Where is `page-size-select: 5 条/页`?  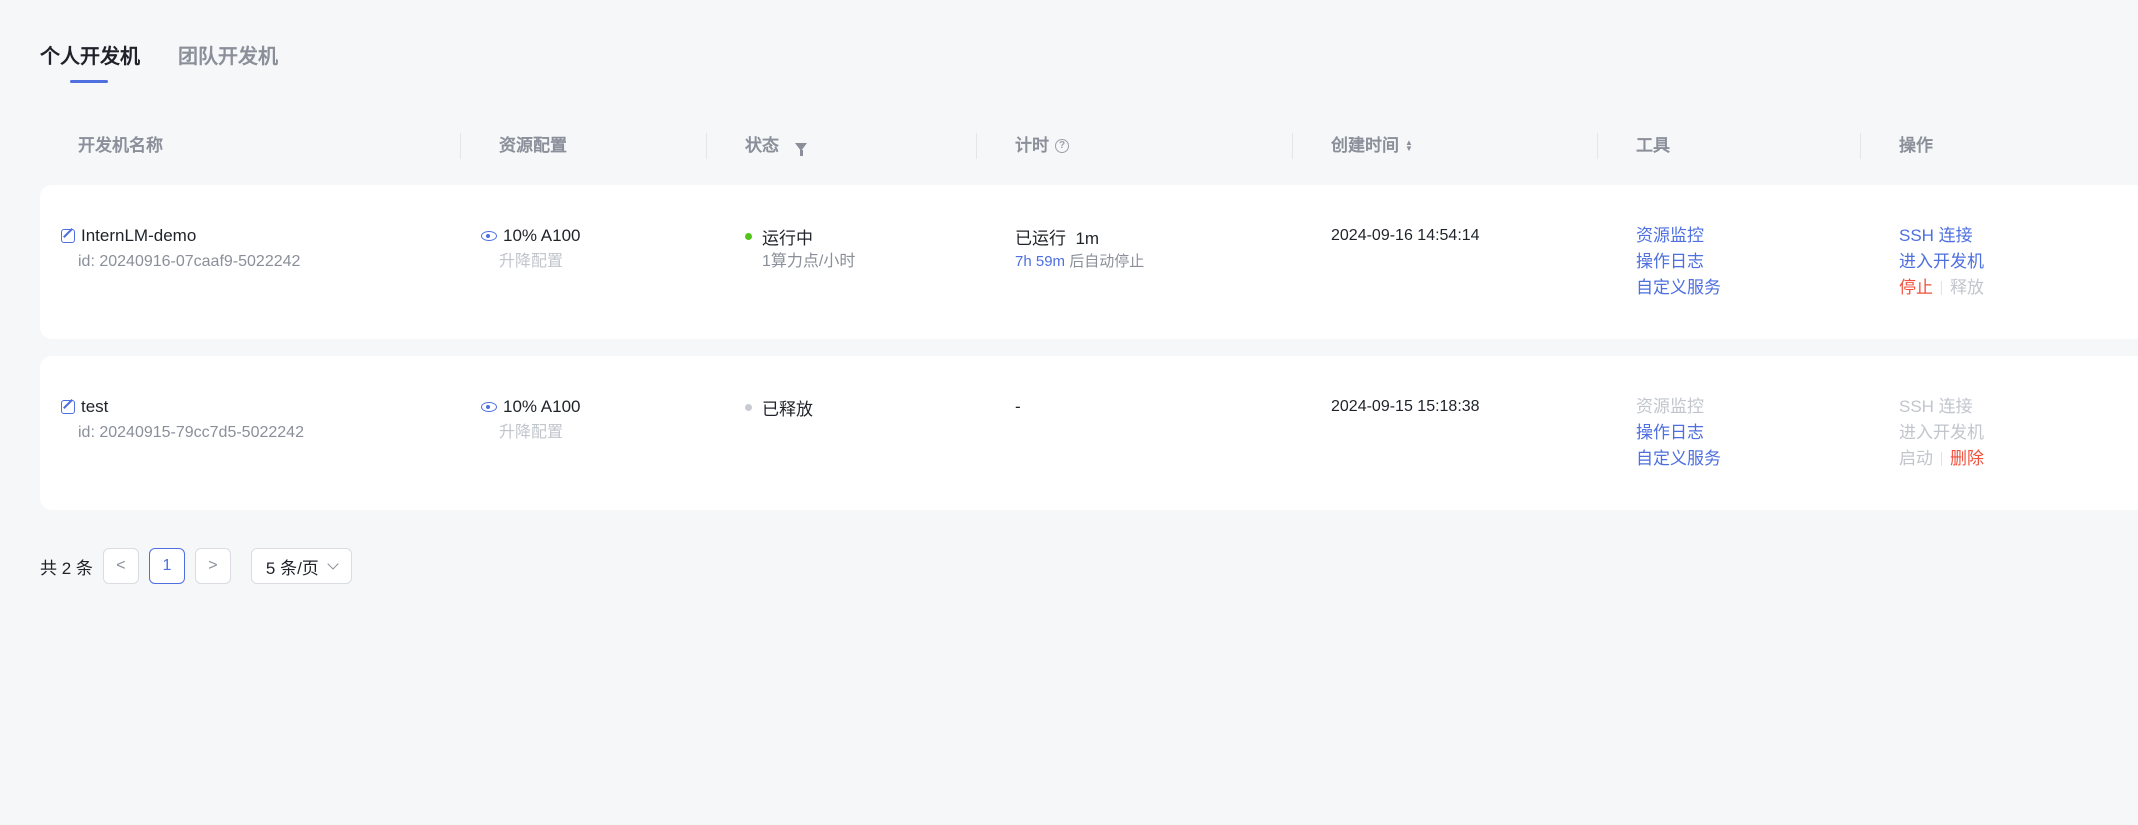
page-size-select: 5 条/页 is located at coordinates (301, 566).